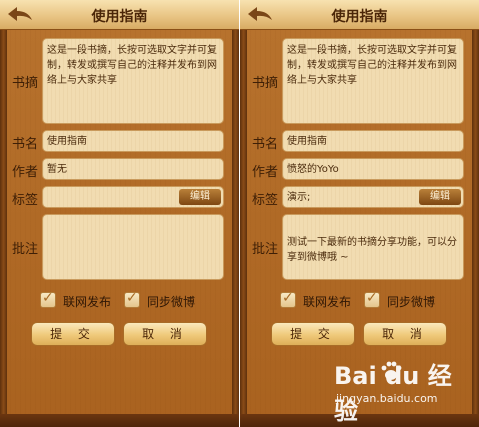  I want to click on tags-field: 编辑, so click(133, 197).